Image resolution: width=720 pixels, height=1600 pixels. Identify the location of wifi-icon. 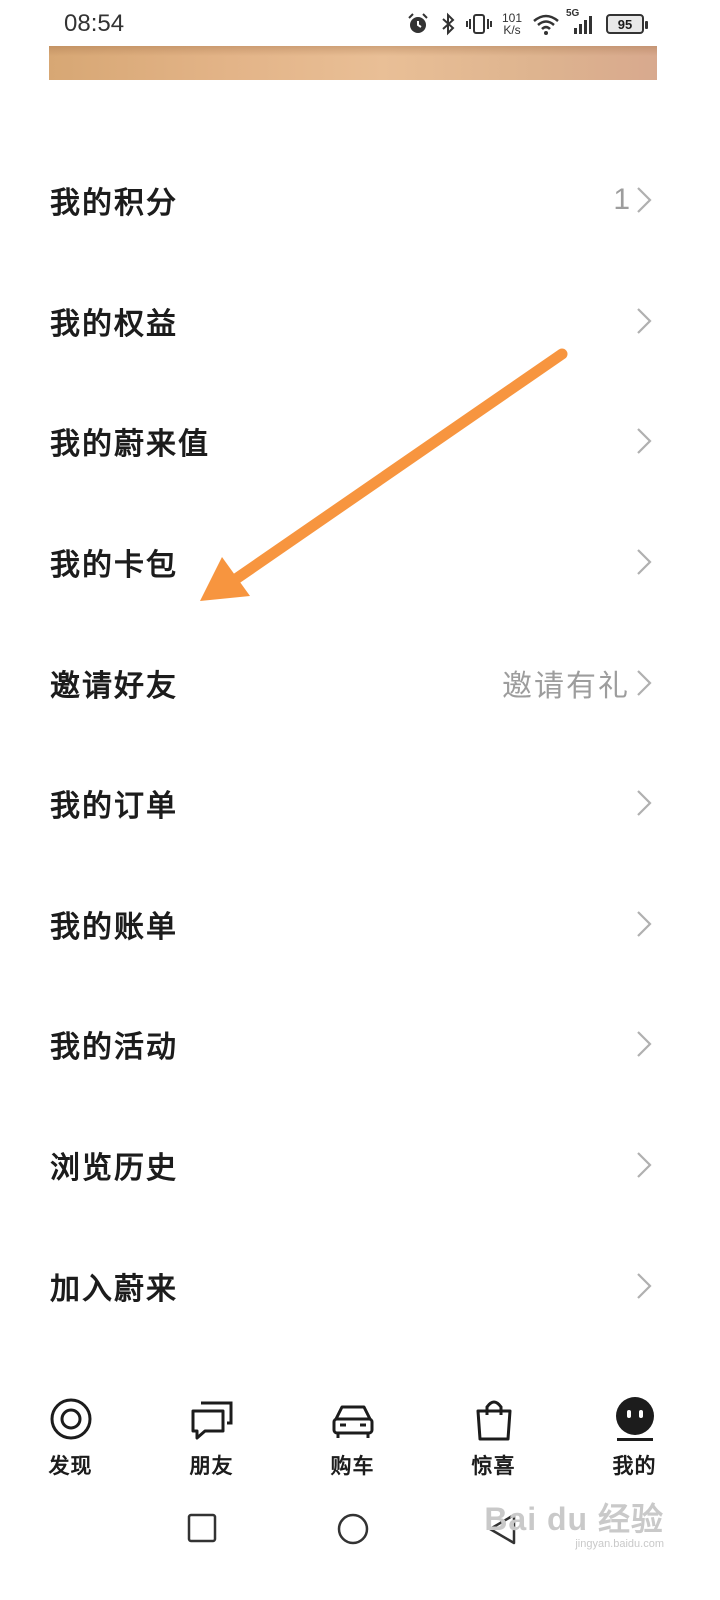
(546, 24).